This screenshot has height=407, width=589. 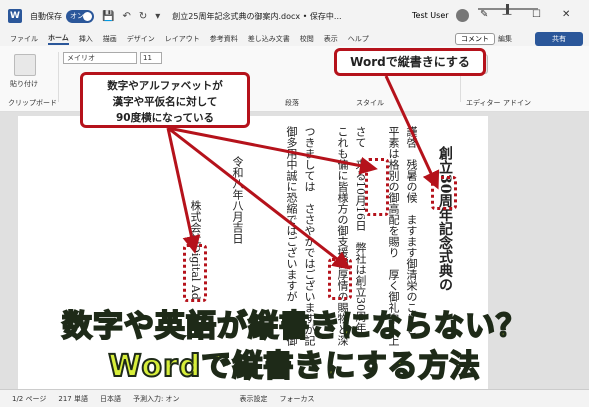 I want to click on autosave-label: 自動保存, so click(x=46, y=16).